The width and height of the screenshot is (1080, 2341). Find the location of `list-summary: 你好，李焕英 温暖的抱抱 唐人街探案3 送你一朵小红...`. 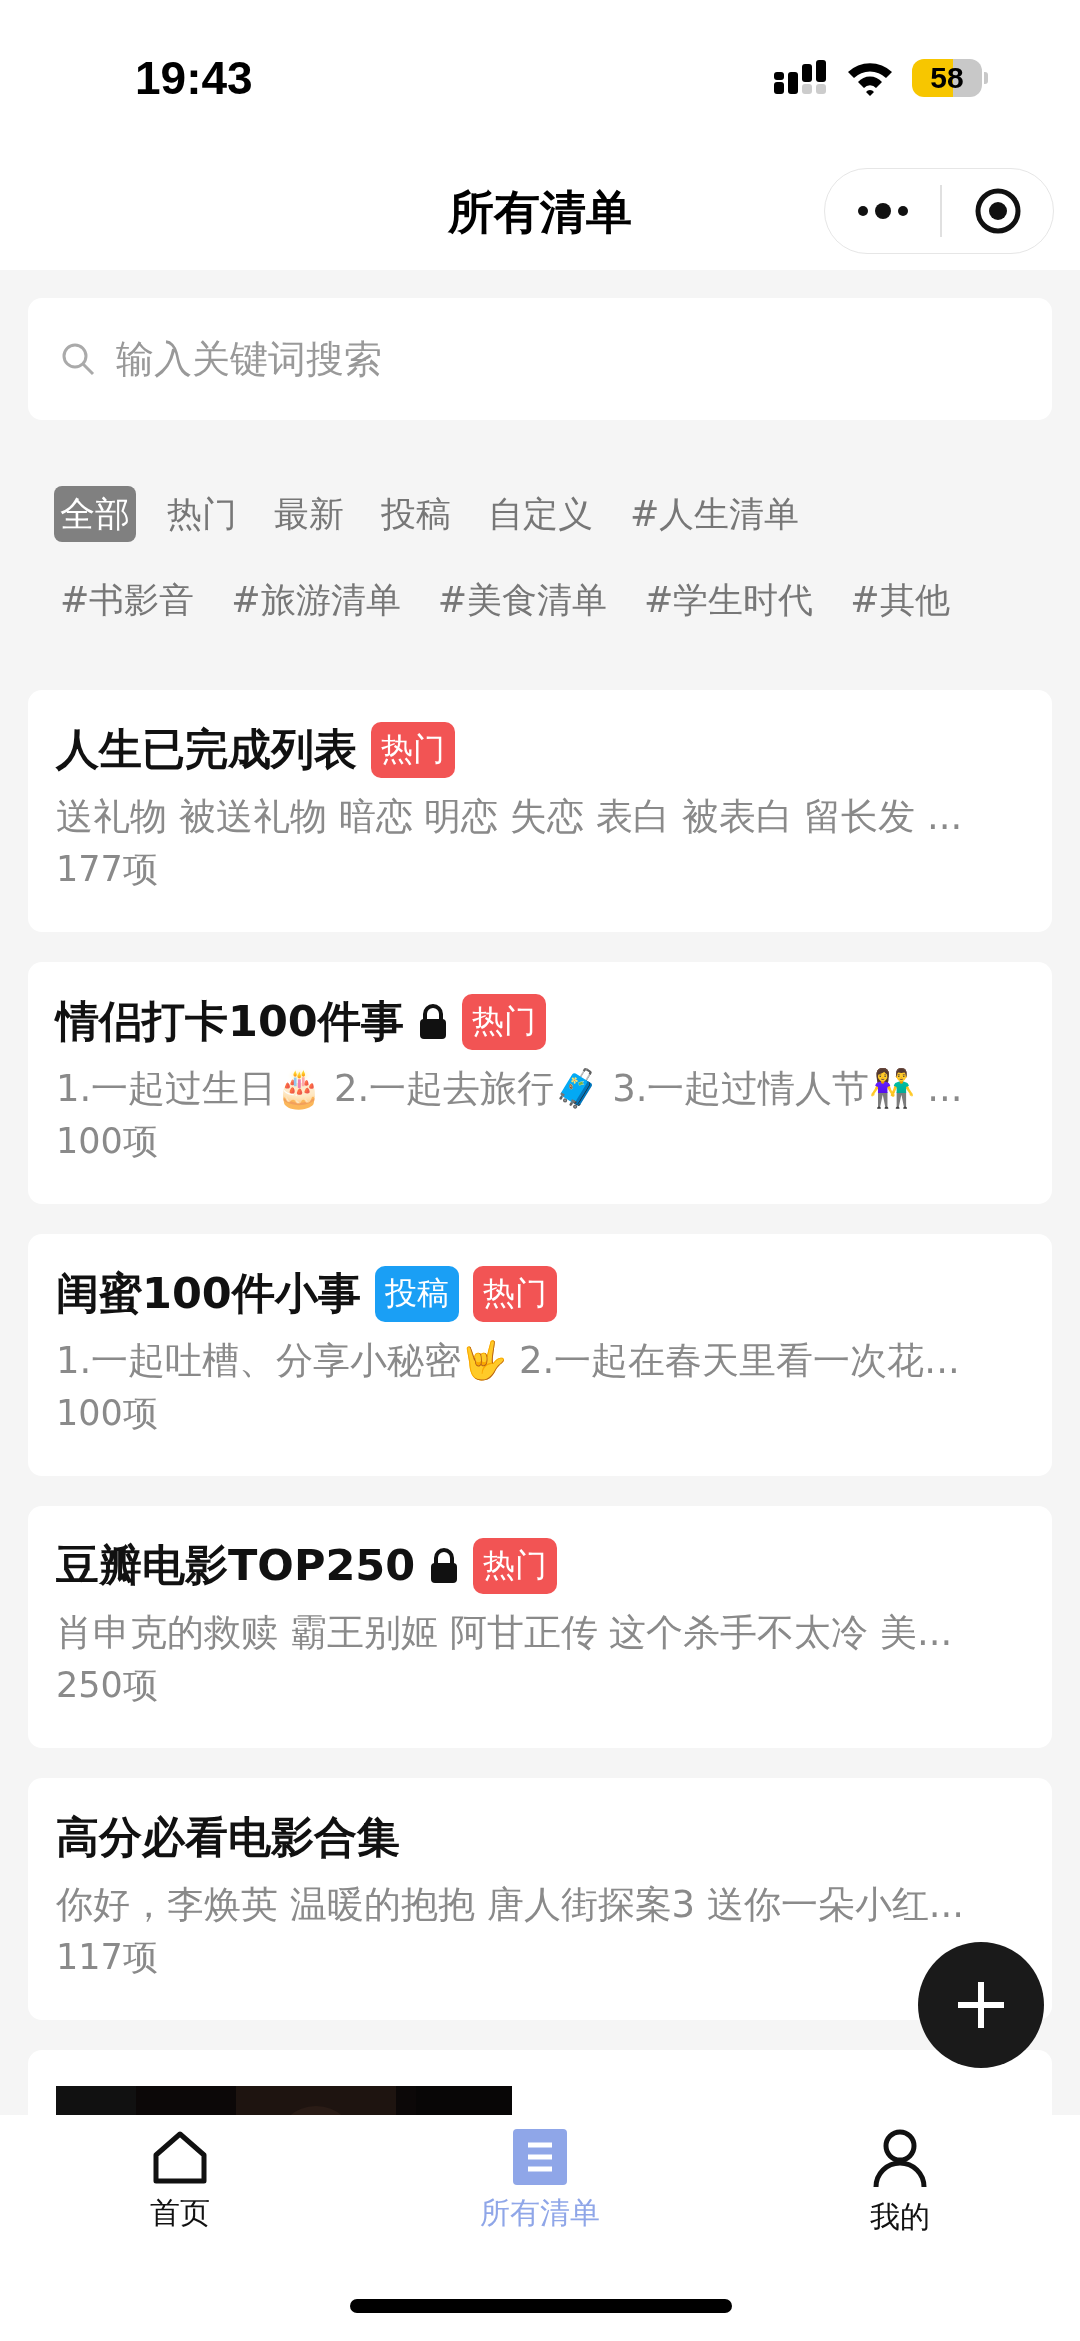

list-summary: 你好，李焕英 温暖的抱抱 唐人街探案3 送你一朵小红... is located at coordinates (511, 1905).